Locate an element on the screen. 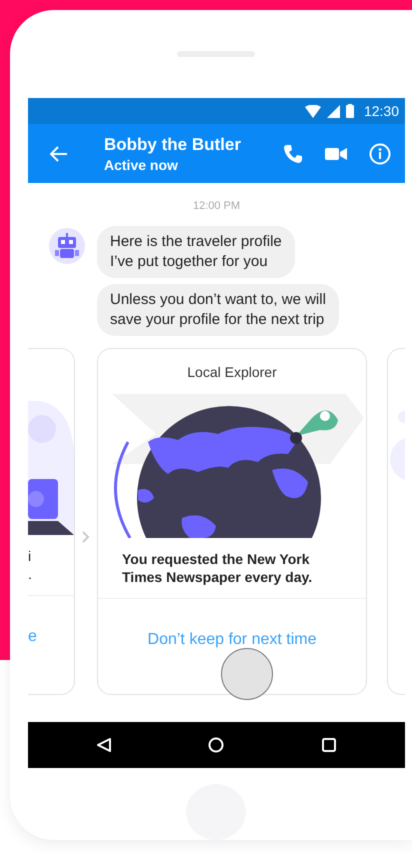 The height and width of the screenshot is (853, 412). home-circle-icon is located at coordinates (216, 745).